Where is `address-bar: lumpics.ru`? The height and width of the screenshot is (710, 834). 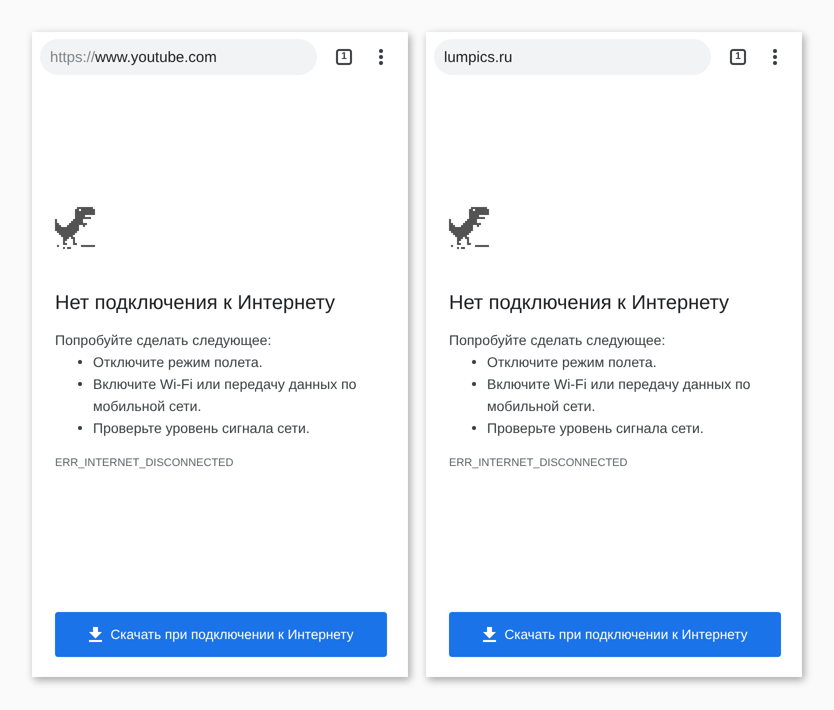 address-bar: lumpics.ru is located at coordinates (572, 57).